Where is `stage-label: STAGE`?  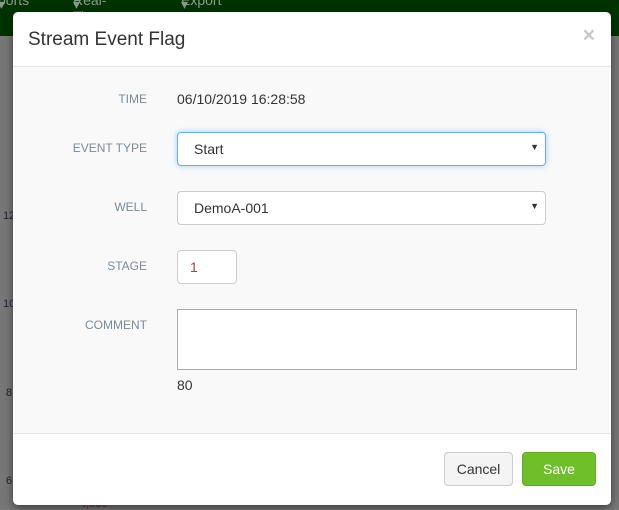 stage-label: STAGE is located at coordinates (127, 266).